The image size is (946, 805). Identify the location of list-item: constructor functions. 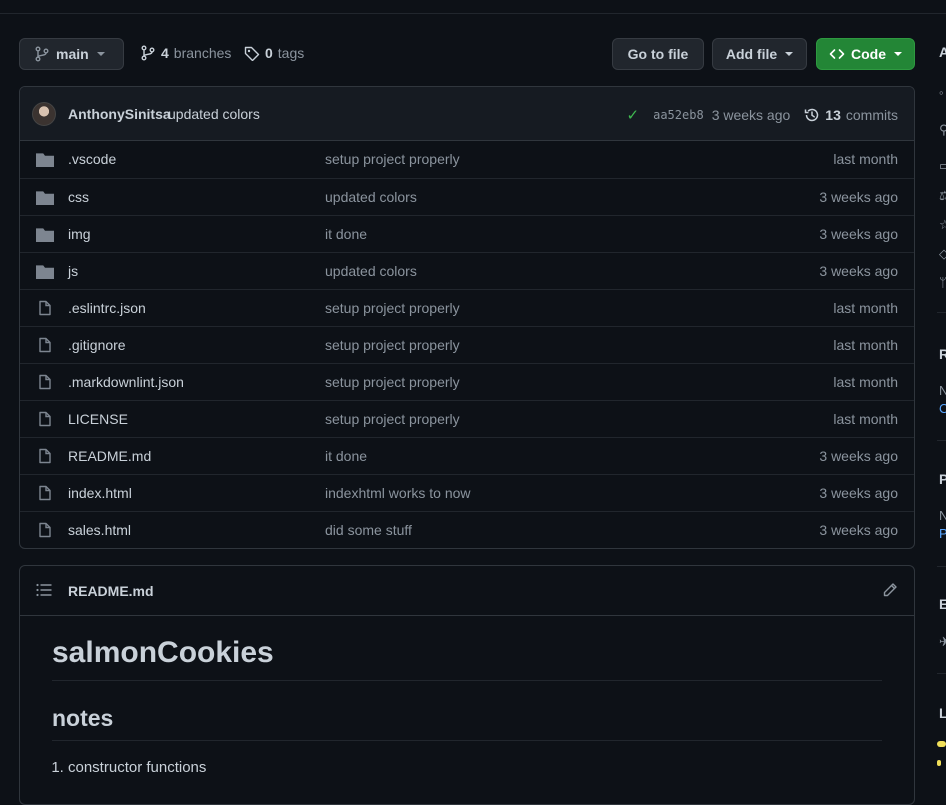
(475, 767).